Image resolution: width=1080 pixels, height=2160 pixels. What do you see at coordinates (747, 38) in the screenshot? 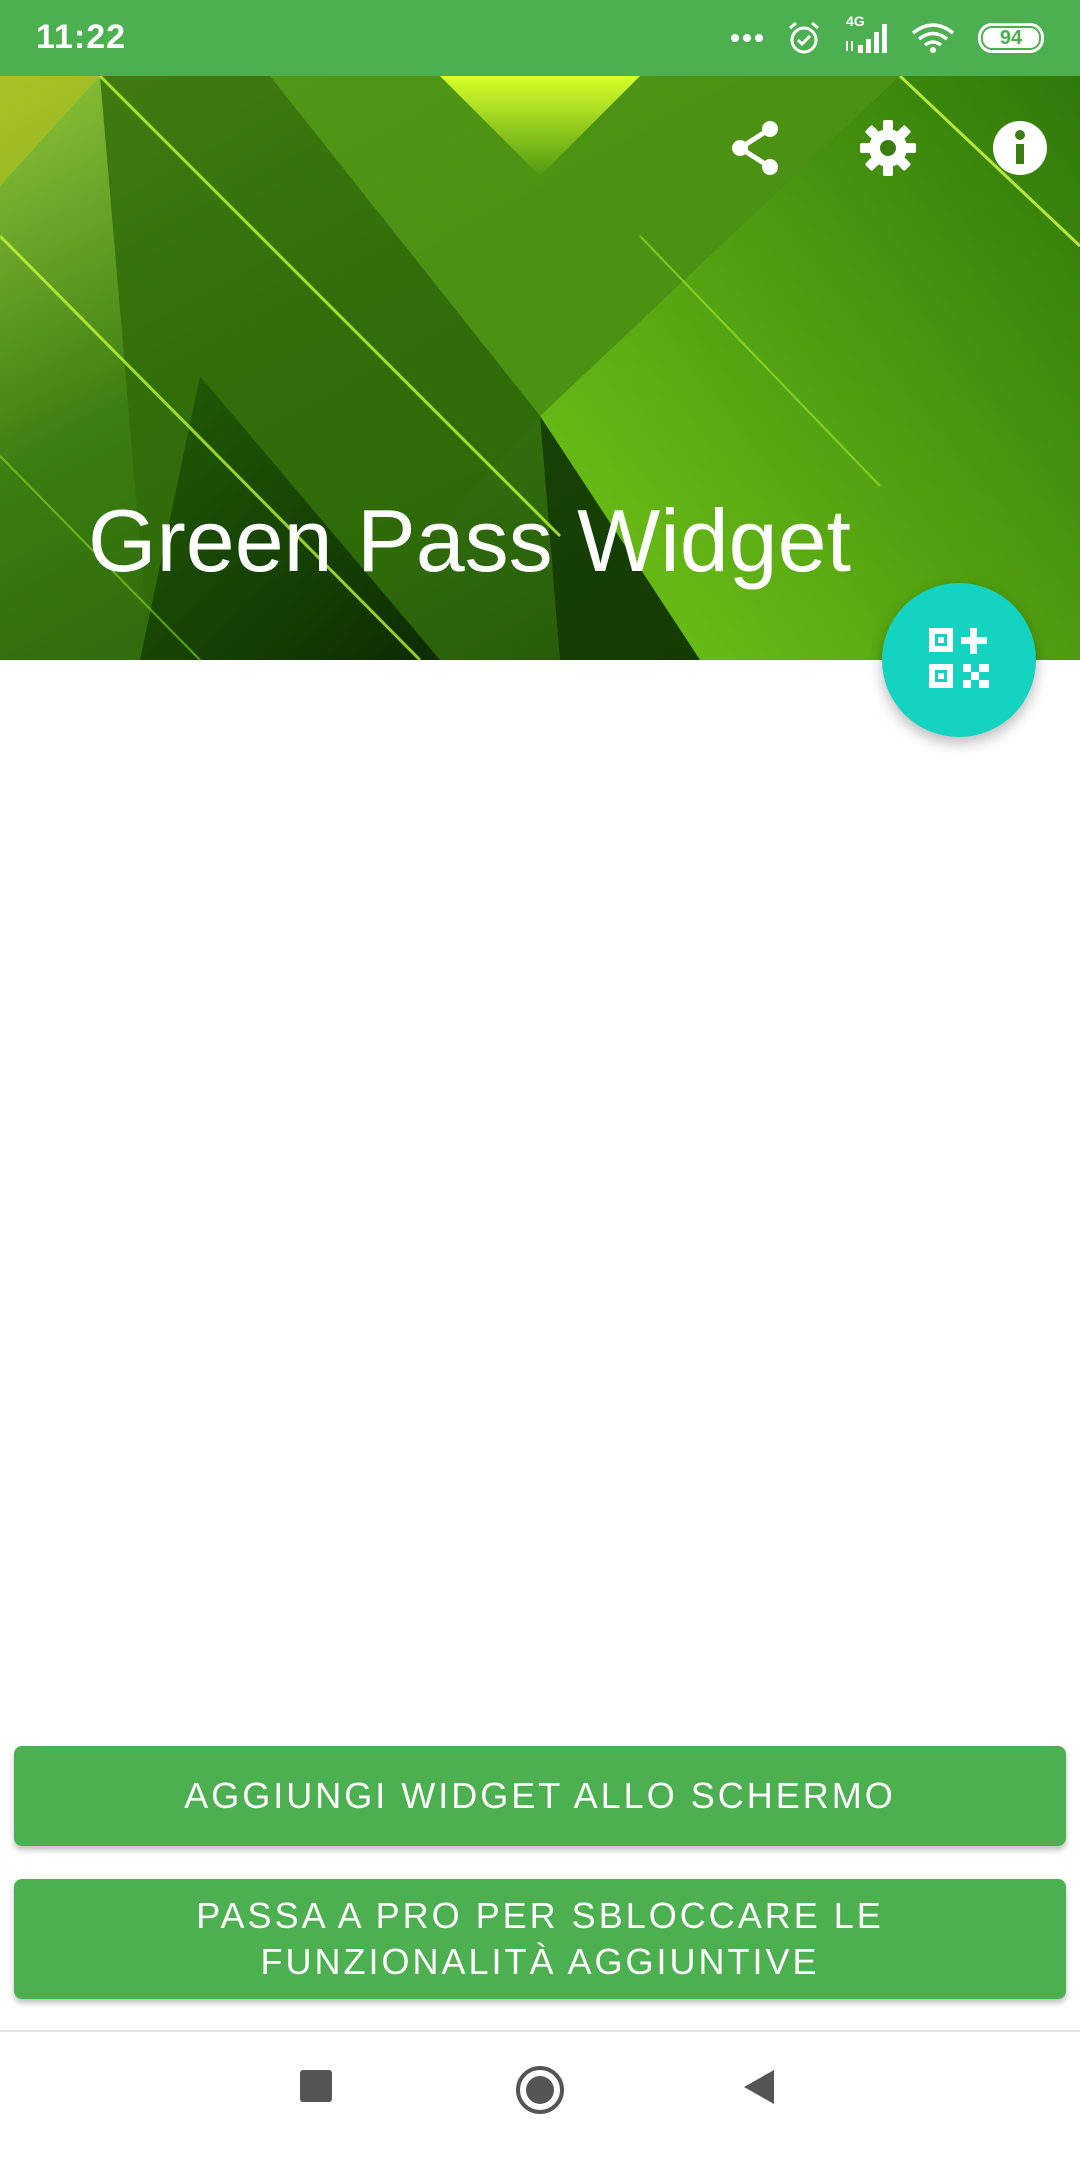
I see `dots-icon` at bounding box center [747, 38].